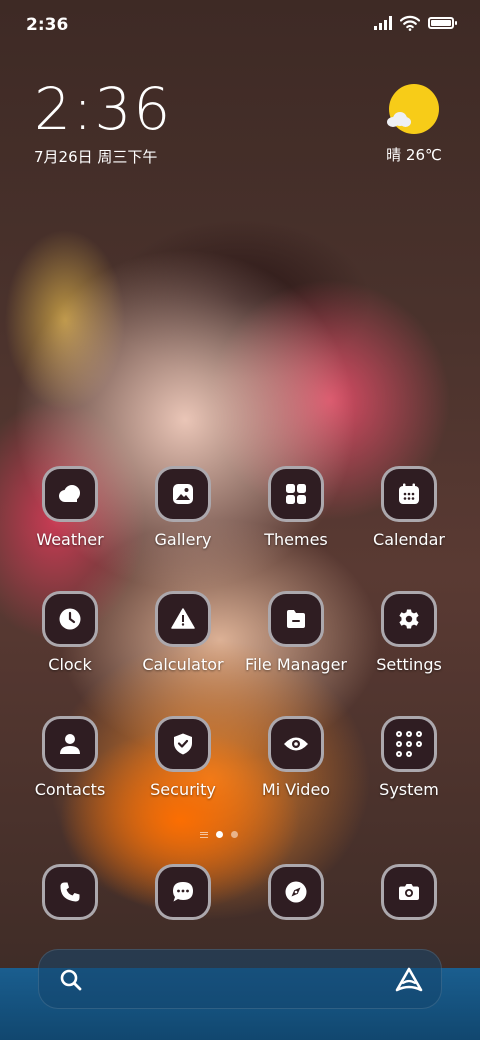 The image size is (480, 1040). I want to click on dock-browser, so click(296, 892).